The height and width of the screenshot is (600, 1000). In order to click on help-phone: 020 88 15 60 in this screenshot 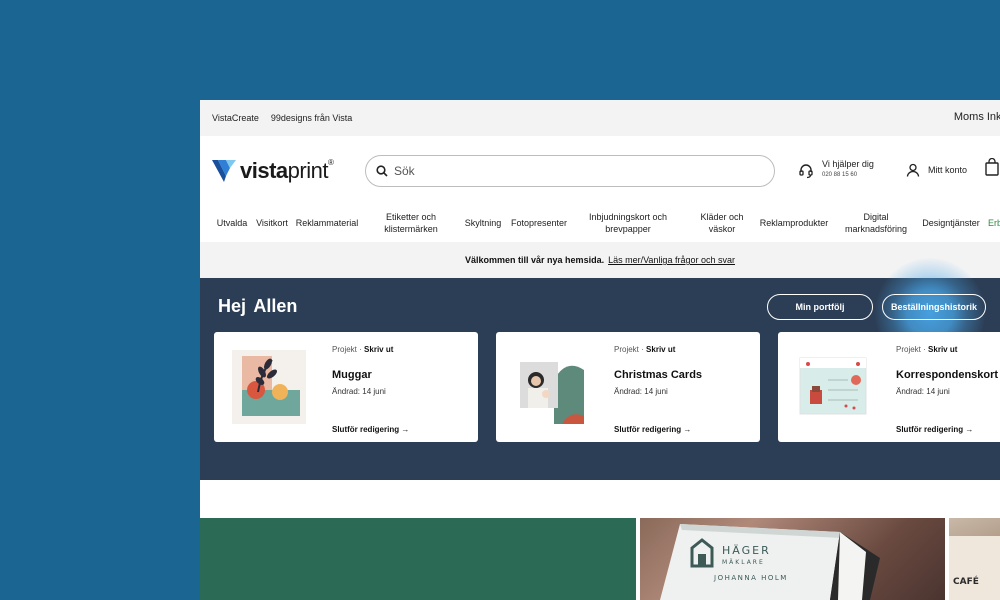, I will do `click(840, 175)`.